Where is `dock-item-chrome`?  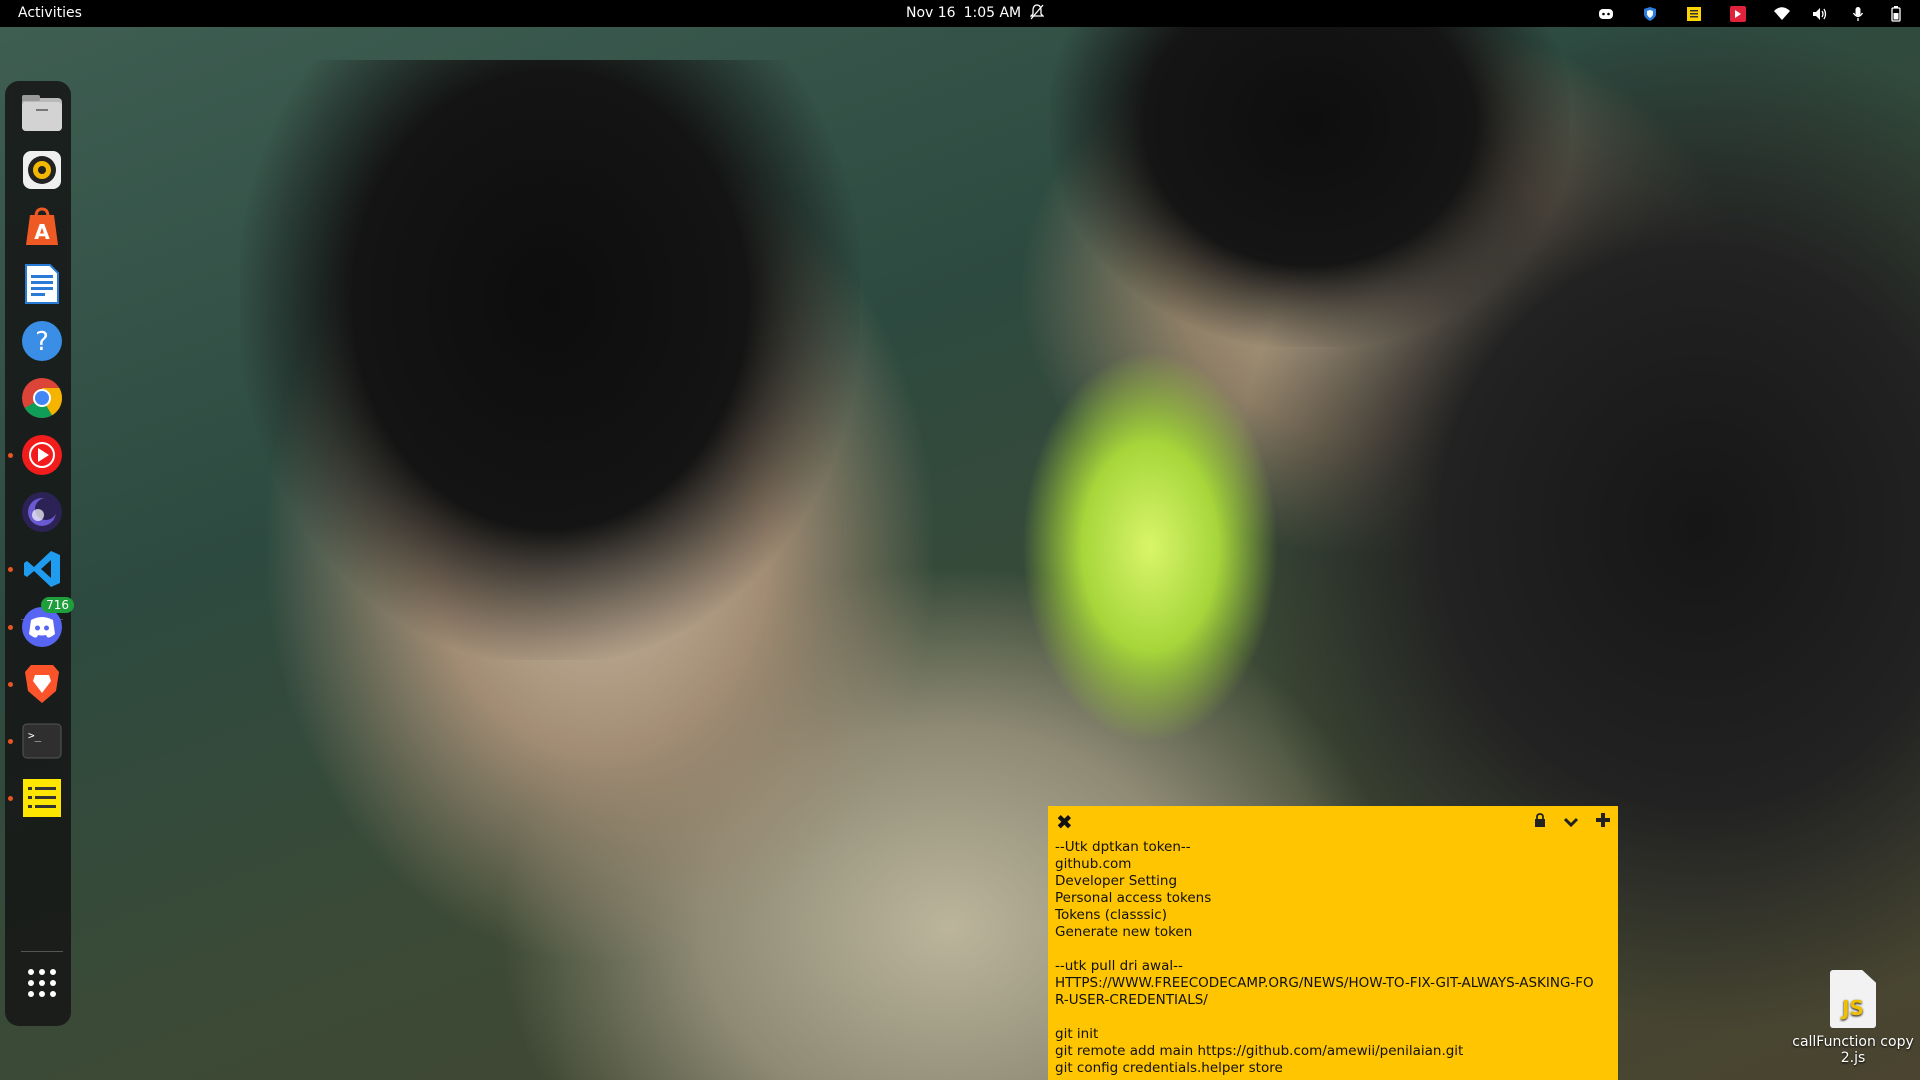
dock-item-chrome is located at coordinates (42, 398).